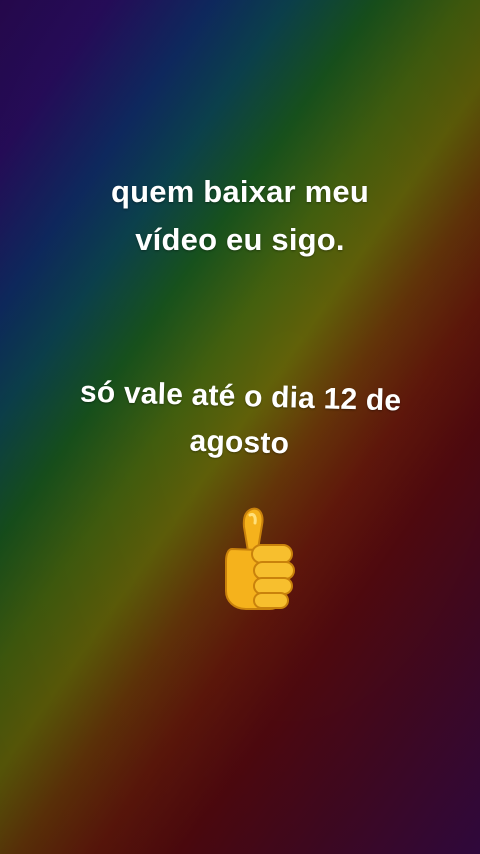 This screenshot has height=854, width=480. What do you see at coordinates (240, 239) in the screenshot?
I see `caption-line-2: vídeo eu sigo.` at bounding box center [240, 239].